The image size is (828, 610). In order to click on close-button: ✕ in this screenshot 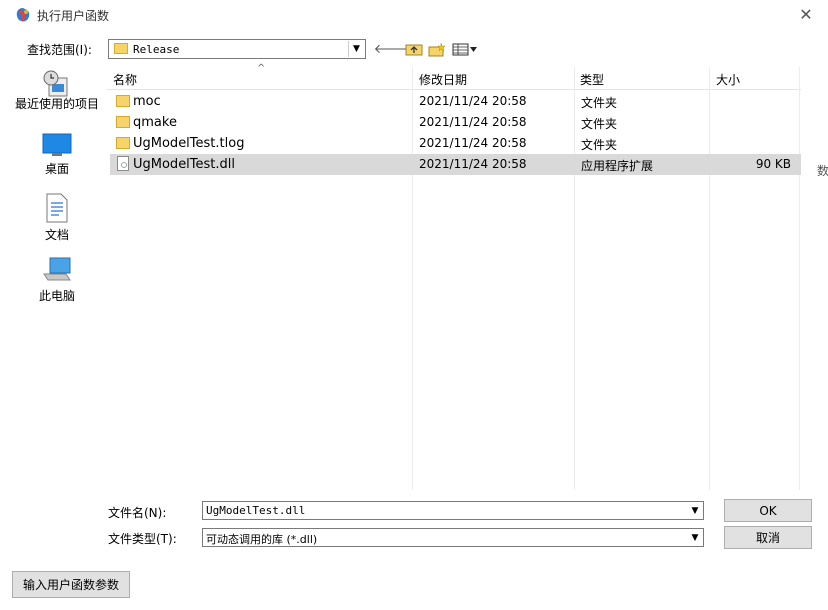, I will do `click(806, 14)`.